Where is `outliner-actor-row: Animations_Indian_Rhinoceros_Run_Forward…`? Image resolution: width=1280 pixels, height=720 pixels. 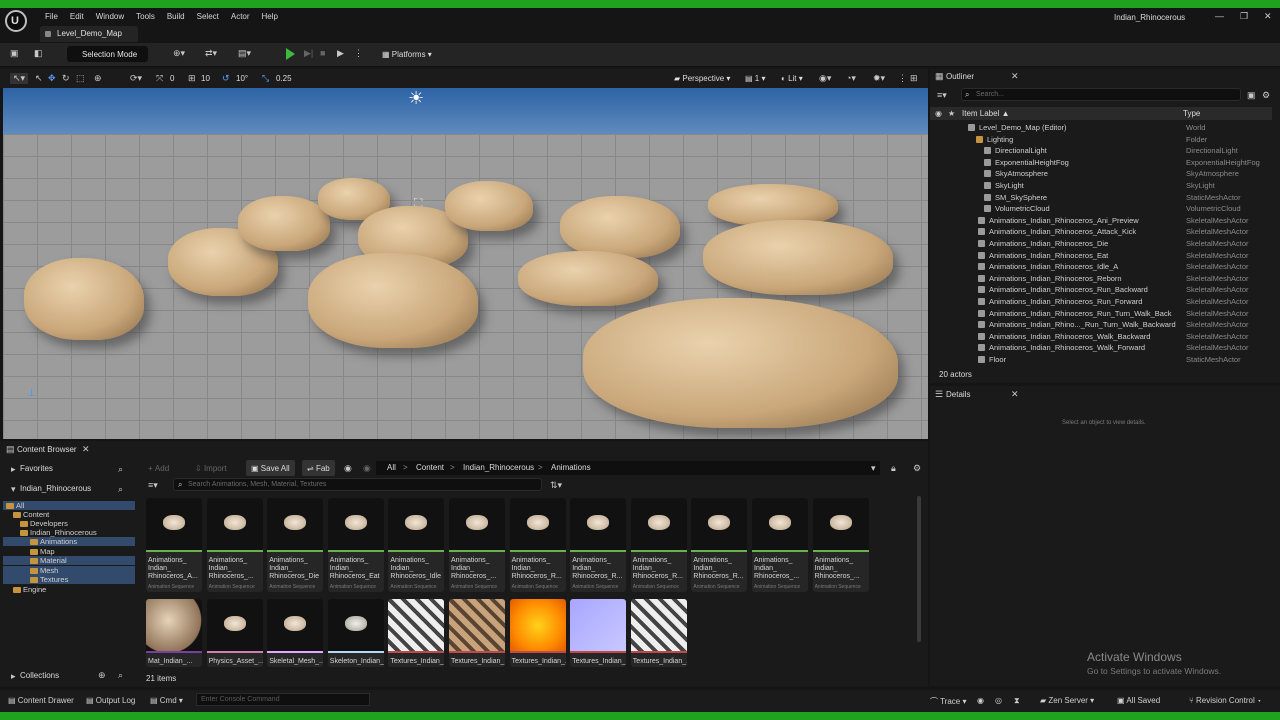 outliner-actor-row: Animations_Indian_Rhinoceros_Run_Forward… is located at coordinates (1101, 301).